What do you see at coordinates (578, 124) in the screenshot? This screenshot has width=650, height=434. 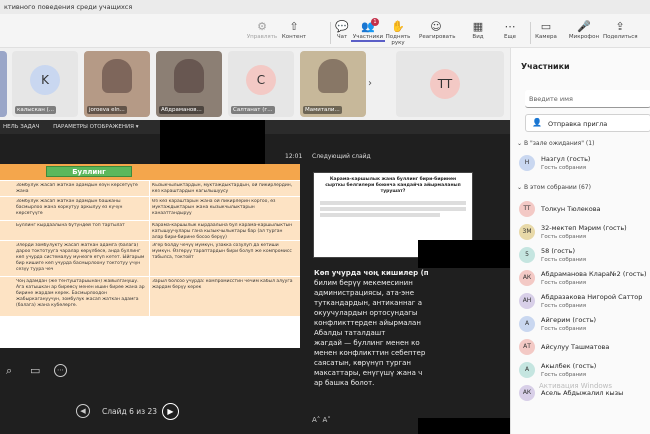 I see `invite-label: Отправка пригла` at bounding box center [578, 124].